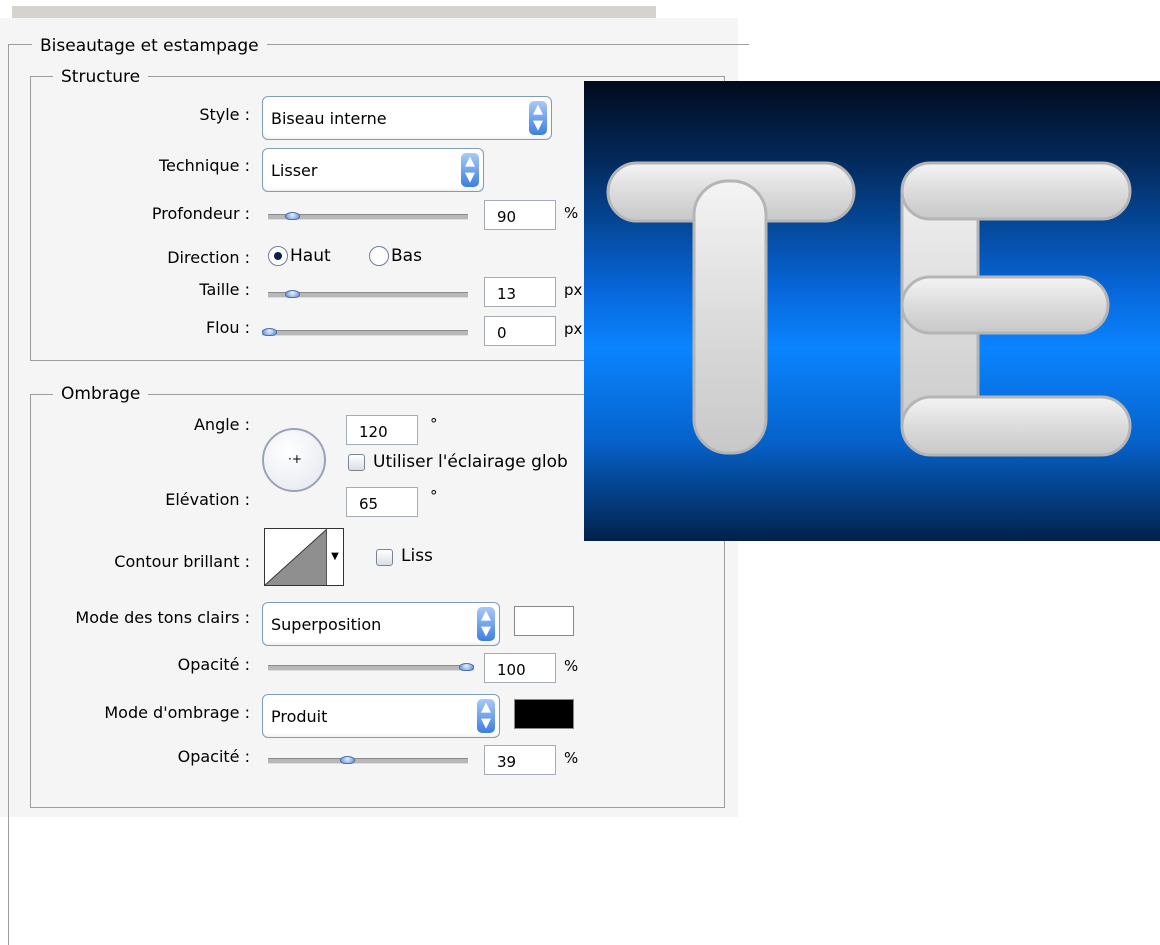  Describe the element at coordinates (731, 308) in the screenshot. I see `letter-t` at that location.